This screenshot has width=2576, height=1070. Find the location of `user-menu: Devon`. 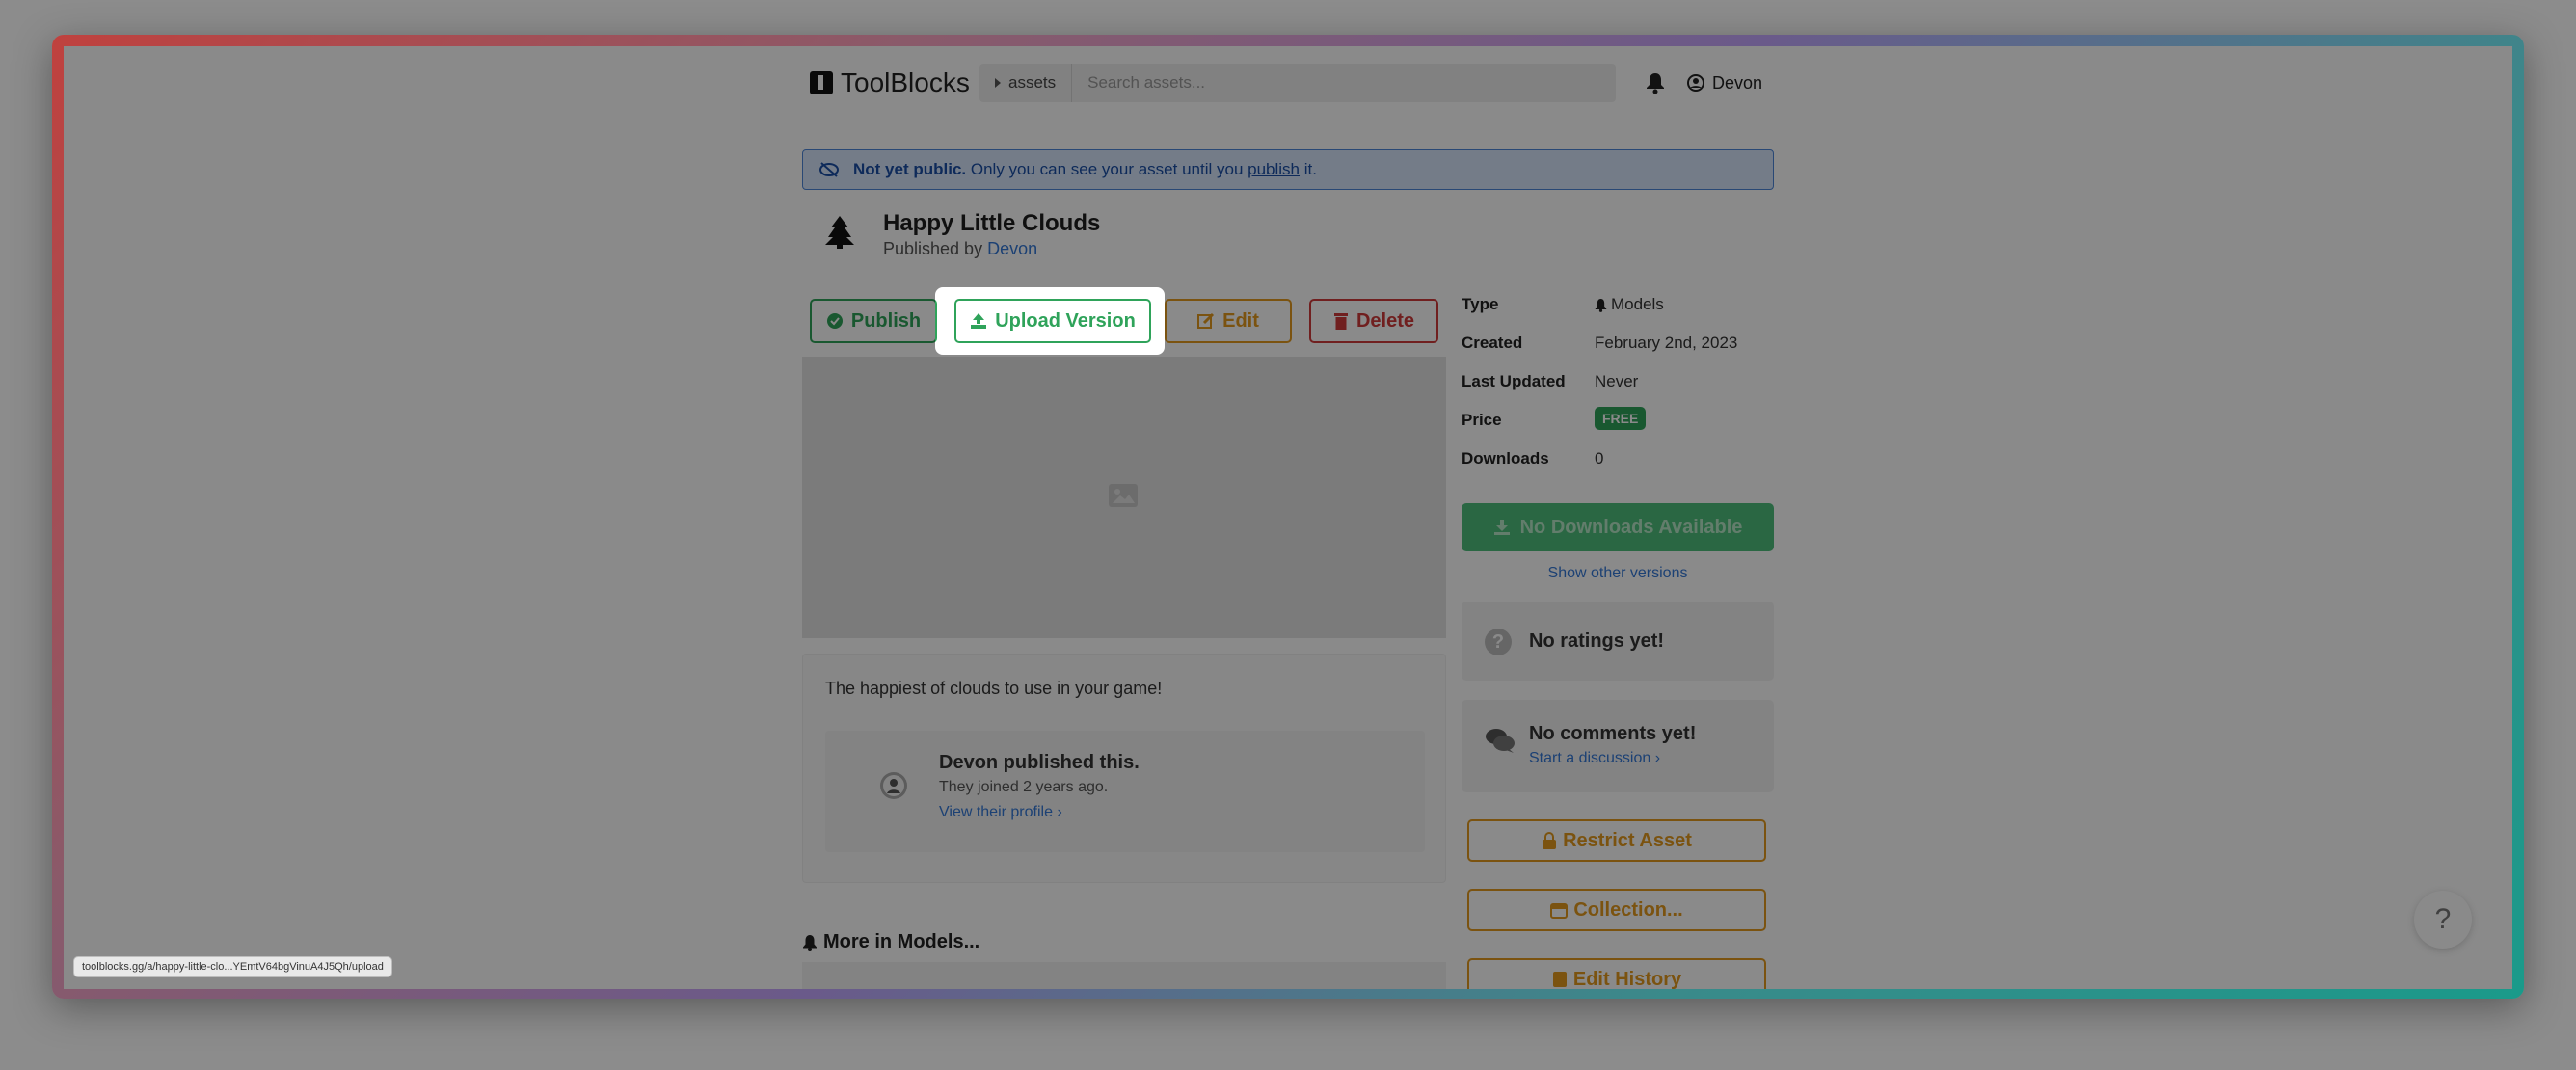

user-menu: Devon is located at coordinates (1725, 82).